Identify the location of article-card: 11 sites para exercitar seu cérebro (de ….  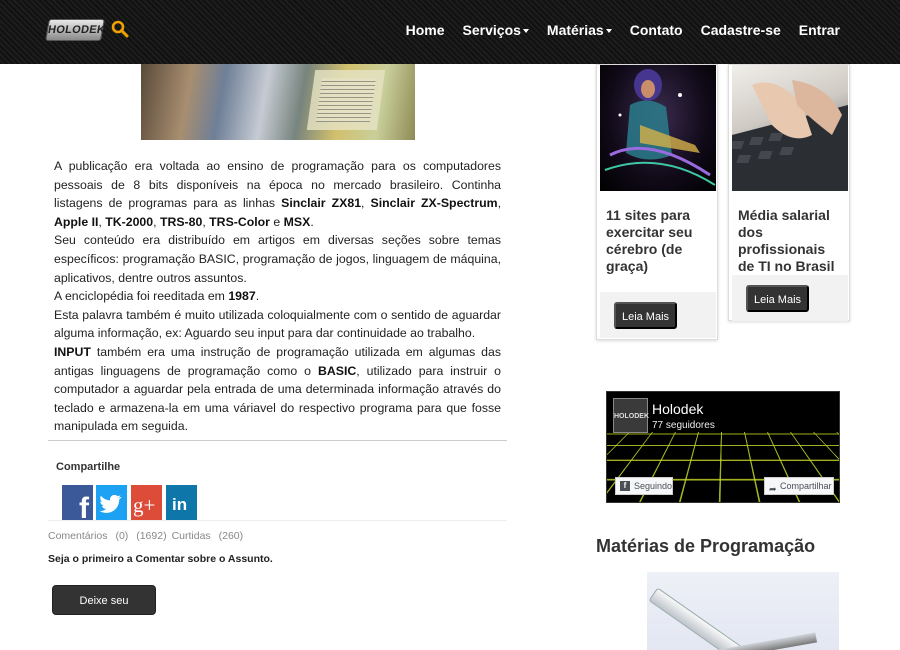
(657, 202).